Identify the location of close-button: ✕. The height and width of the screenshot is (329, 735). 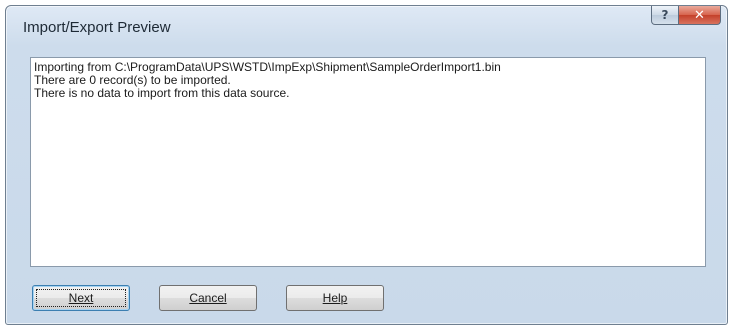
(700, 15).